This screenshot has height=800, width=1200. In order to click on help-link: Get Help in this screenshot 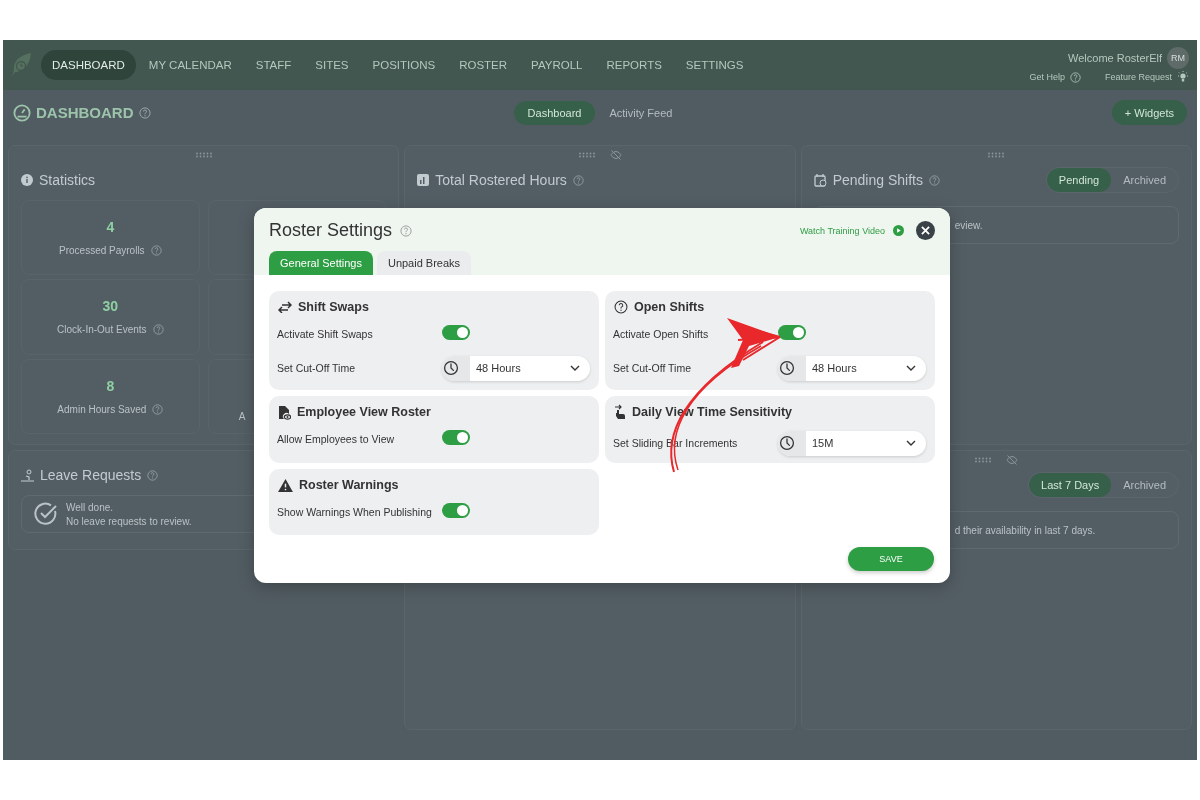, I will do `click(1047, 77)`.